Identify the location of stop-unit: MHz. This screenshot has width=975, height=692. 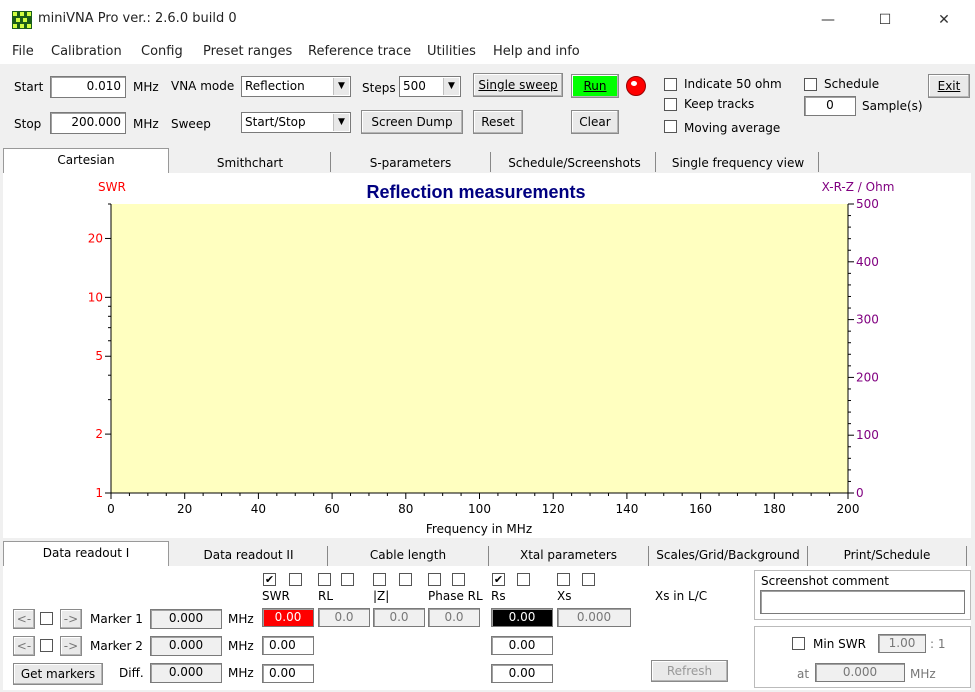
(146, 124).